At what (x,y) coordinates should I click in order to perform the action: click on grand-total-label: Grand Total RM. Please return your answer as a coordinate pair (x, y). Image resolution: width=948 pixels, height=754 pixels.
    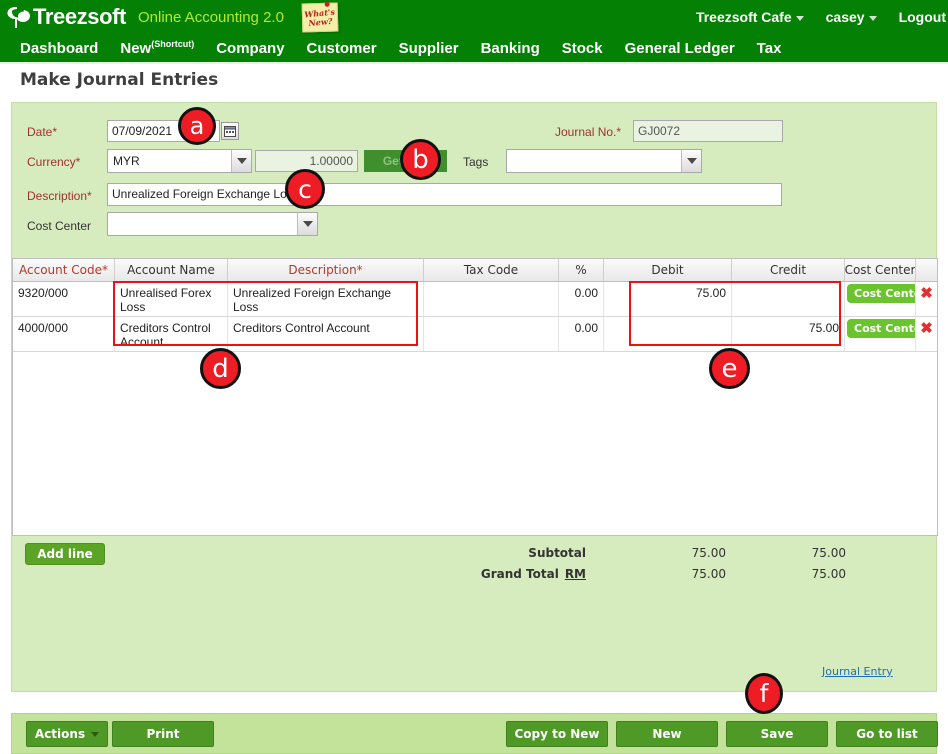
    Looking at the image, I should click on (533, 574).